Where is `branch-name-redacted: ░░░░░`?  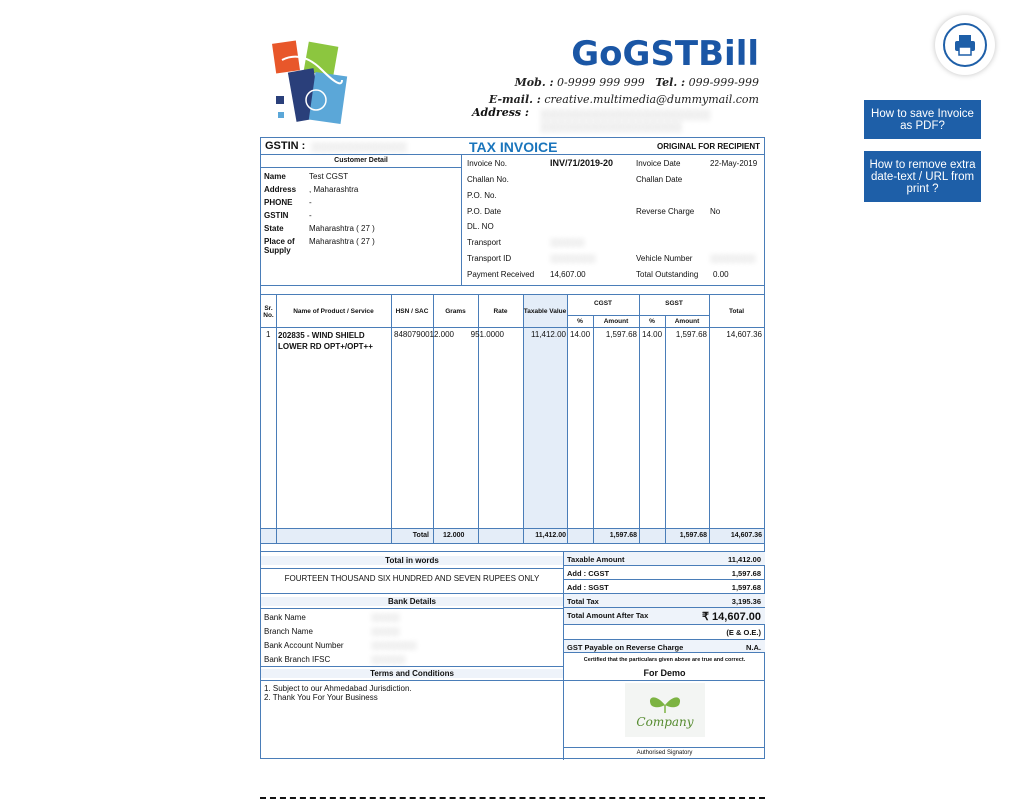 branch-name-redacted: ░░░░░ is located at coordinates (385, 631).